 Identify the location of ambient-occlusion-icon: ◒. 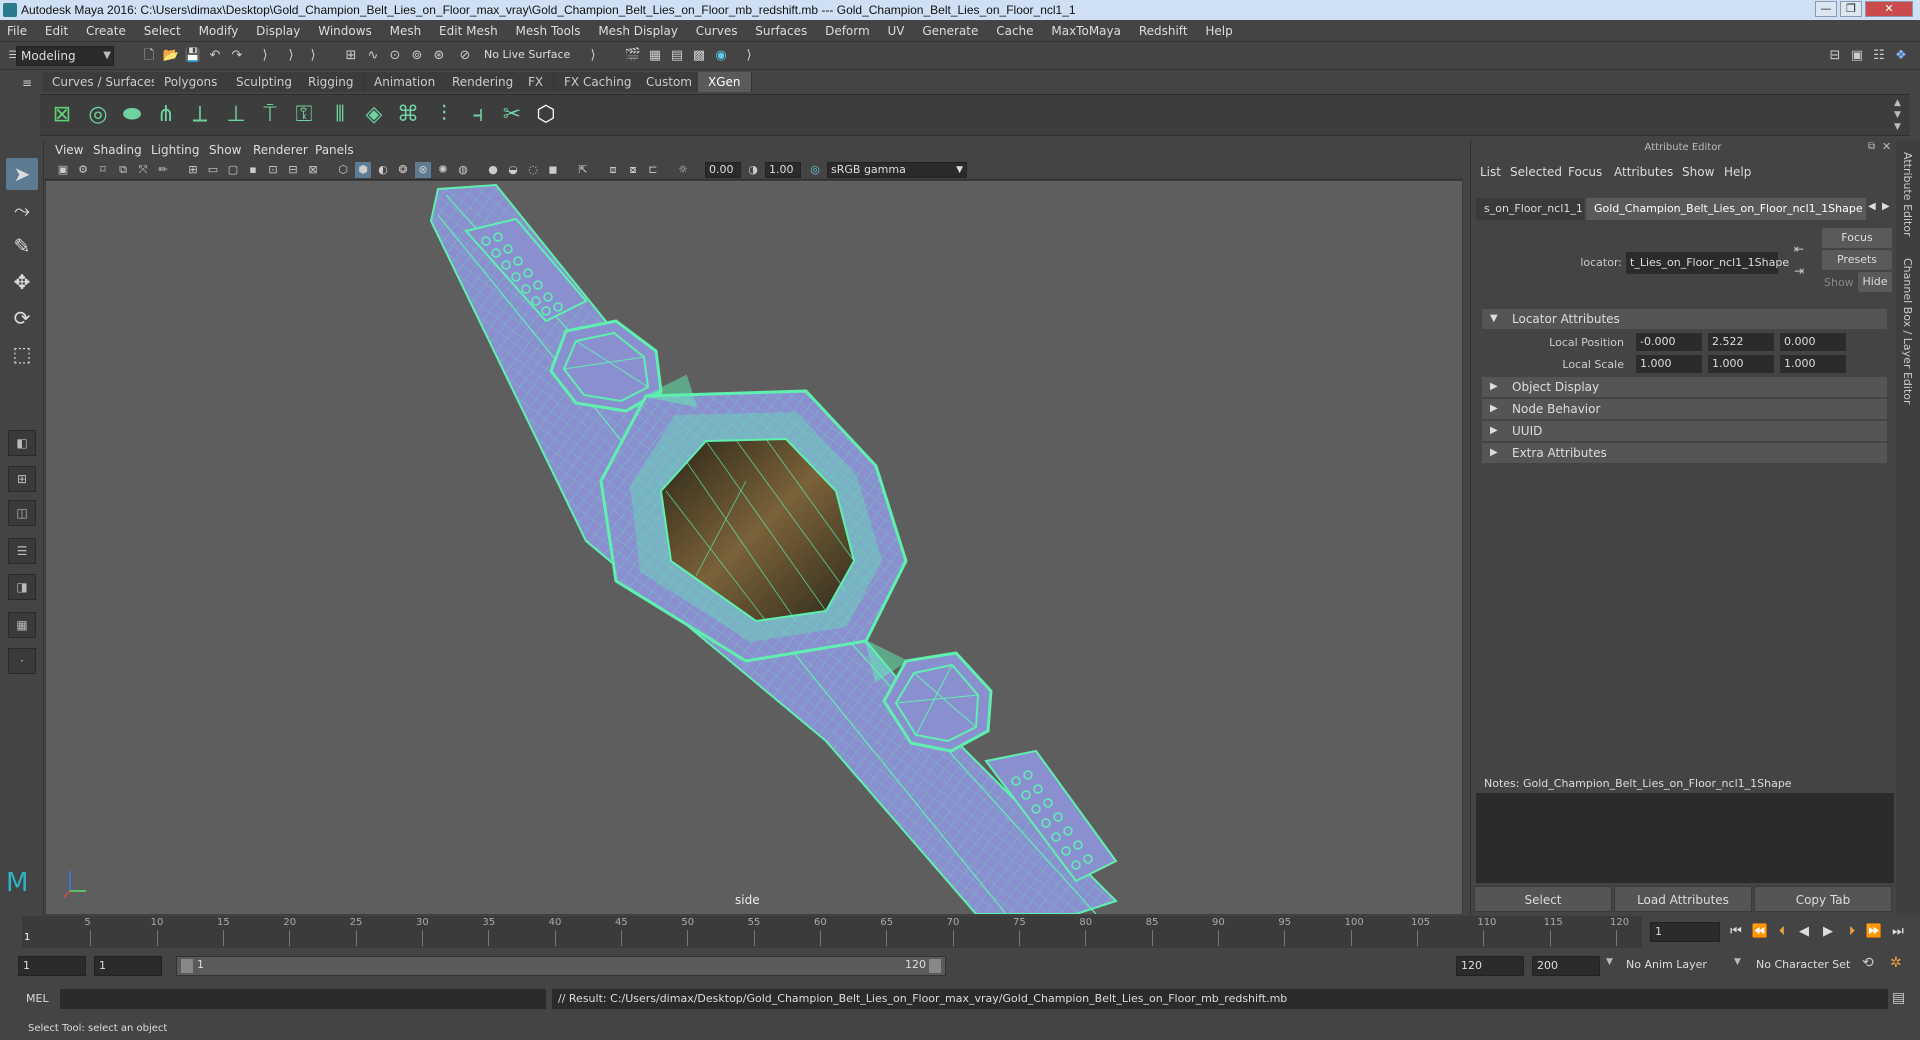
(513, 170).